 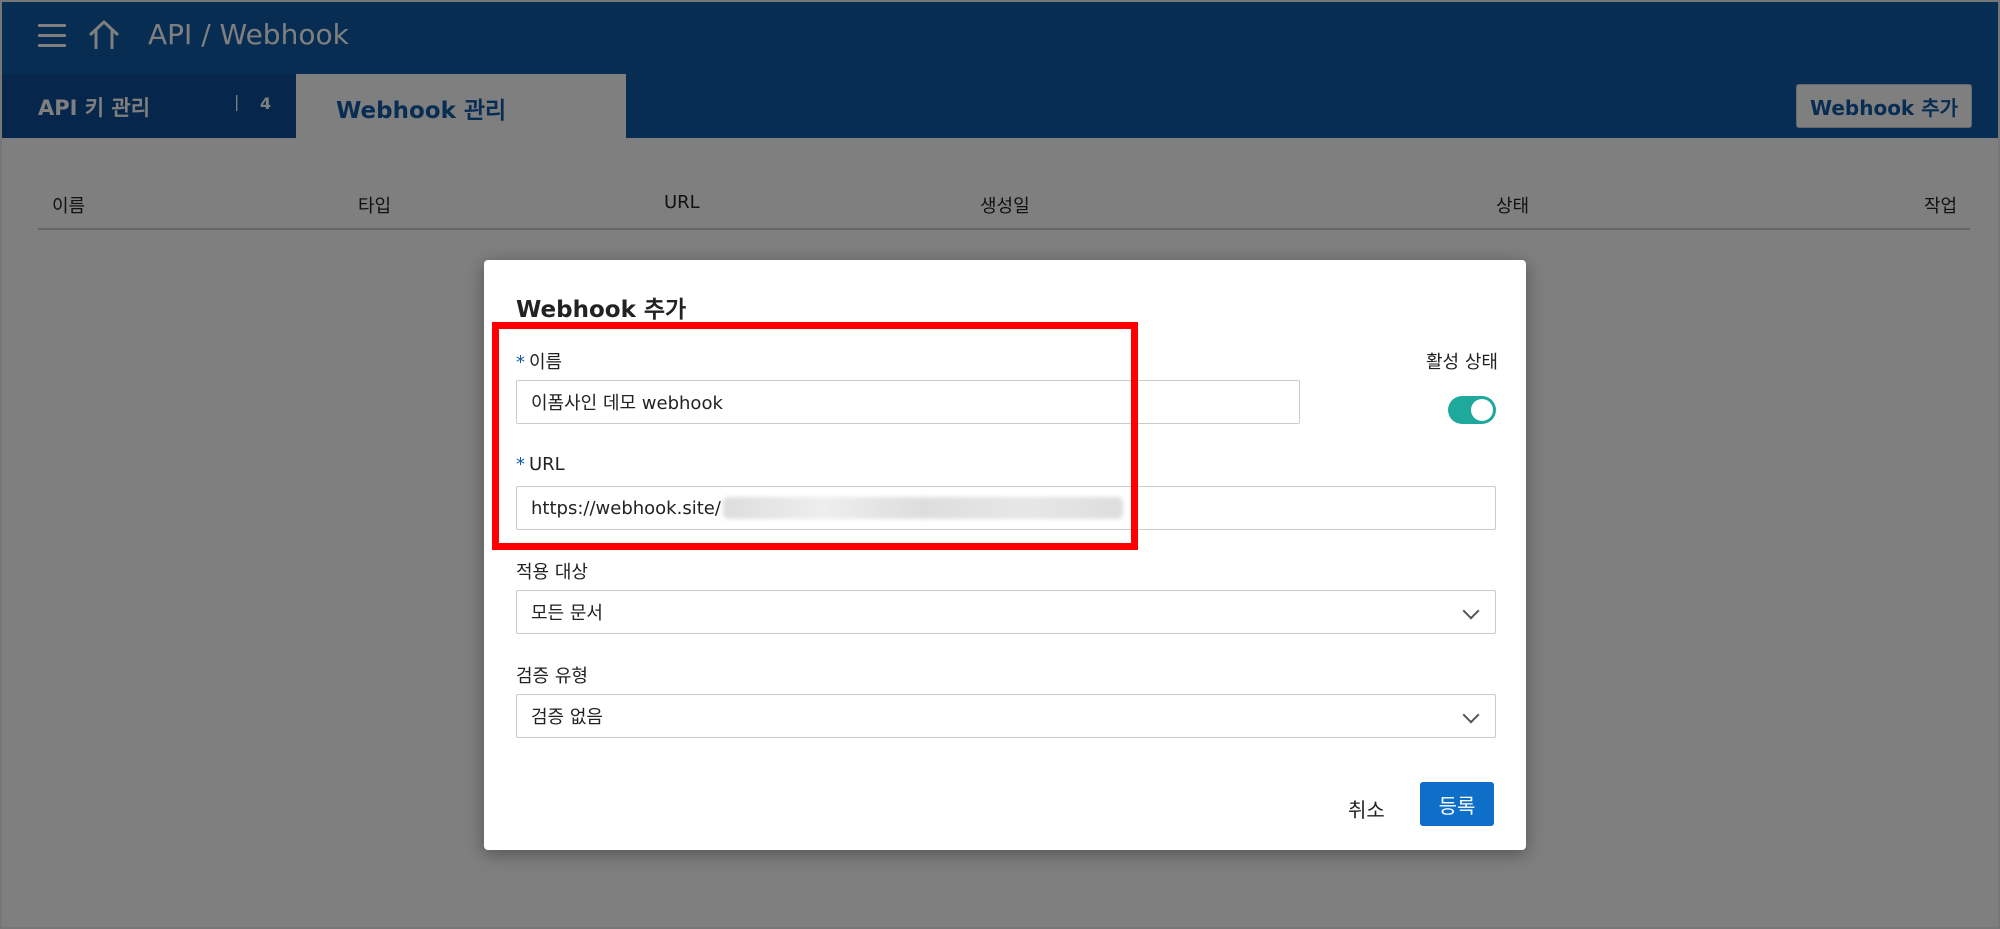 What do you see at coordinates (1462, 362) in the screenshot?
I see `active-status-label: 활성 상태` at bounding box center [1462, 362].